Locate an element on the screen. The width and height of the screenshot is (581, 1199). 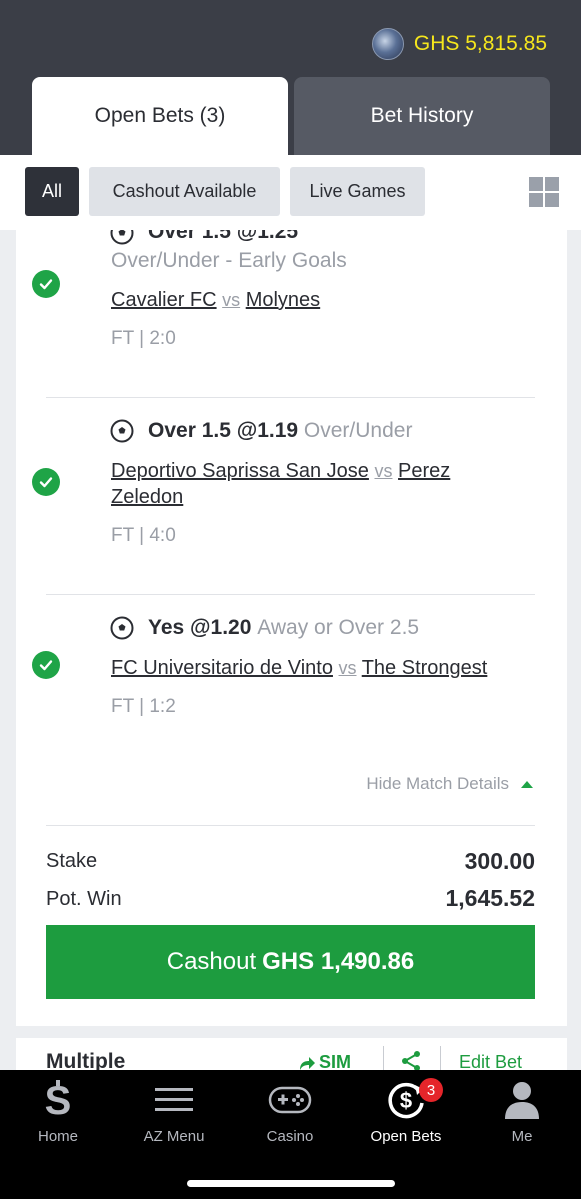
share-icon is located at coordinates (411, 1060).